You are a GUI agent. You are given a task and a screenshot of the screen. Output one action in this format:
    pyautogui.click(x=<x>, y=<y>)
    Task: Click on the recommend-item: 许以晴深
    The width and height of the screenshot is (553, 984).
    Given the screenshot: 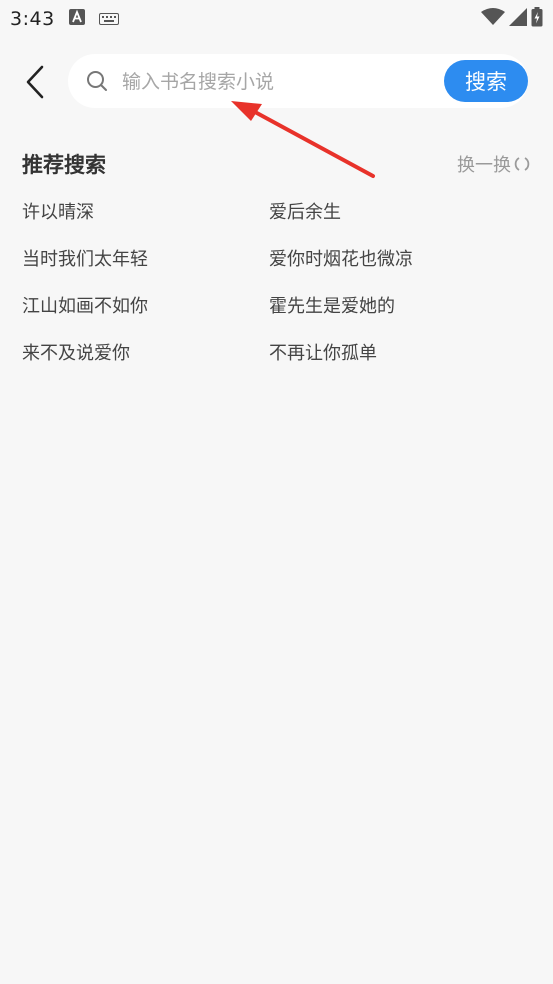 What is the action you would take?
    pyautogui.click(x=145, y=219)
    